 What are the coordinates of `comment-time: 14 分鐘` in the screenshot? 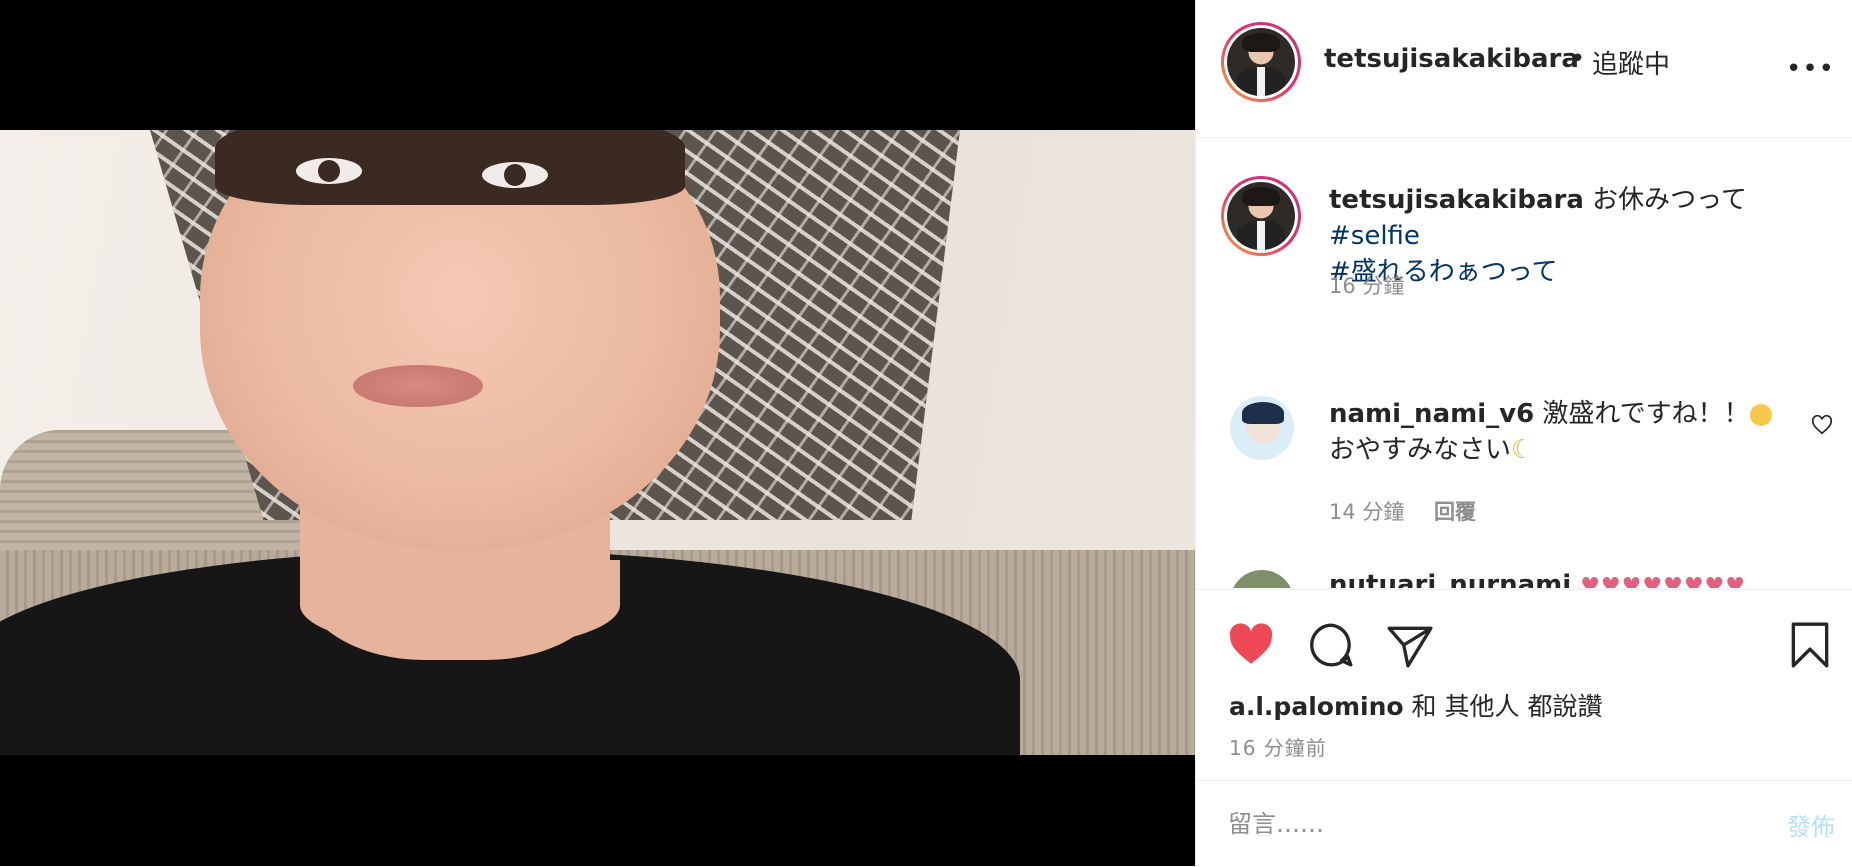 It's located at (1366, 511).